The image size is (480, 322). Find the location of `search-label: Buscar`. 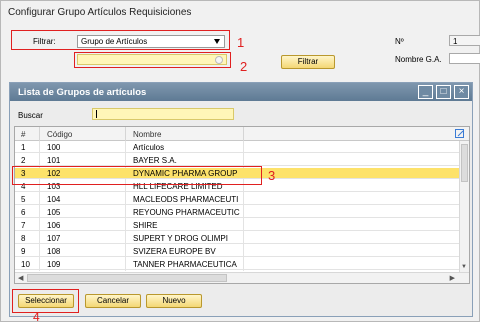

search-label: Buscar is located at coordinates (30, 115).